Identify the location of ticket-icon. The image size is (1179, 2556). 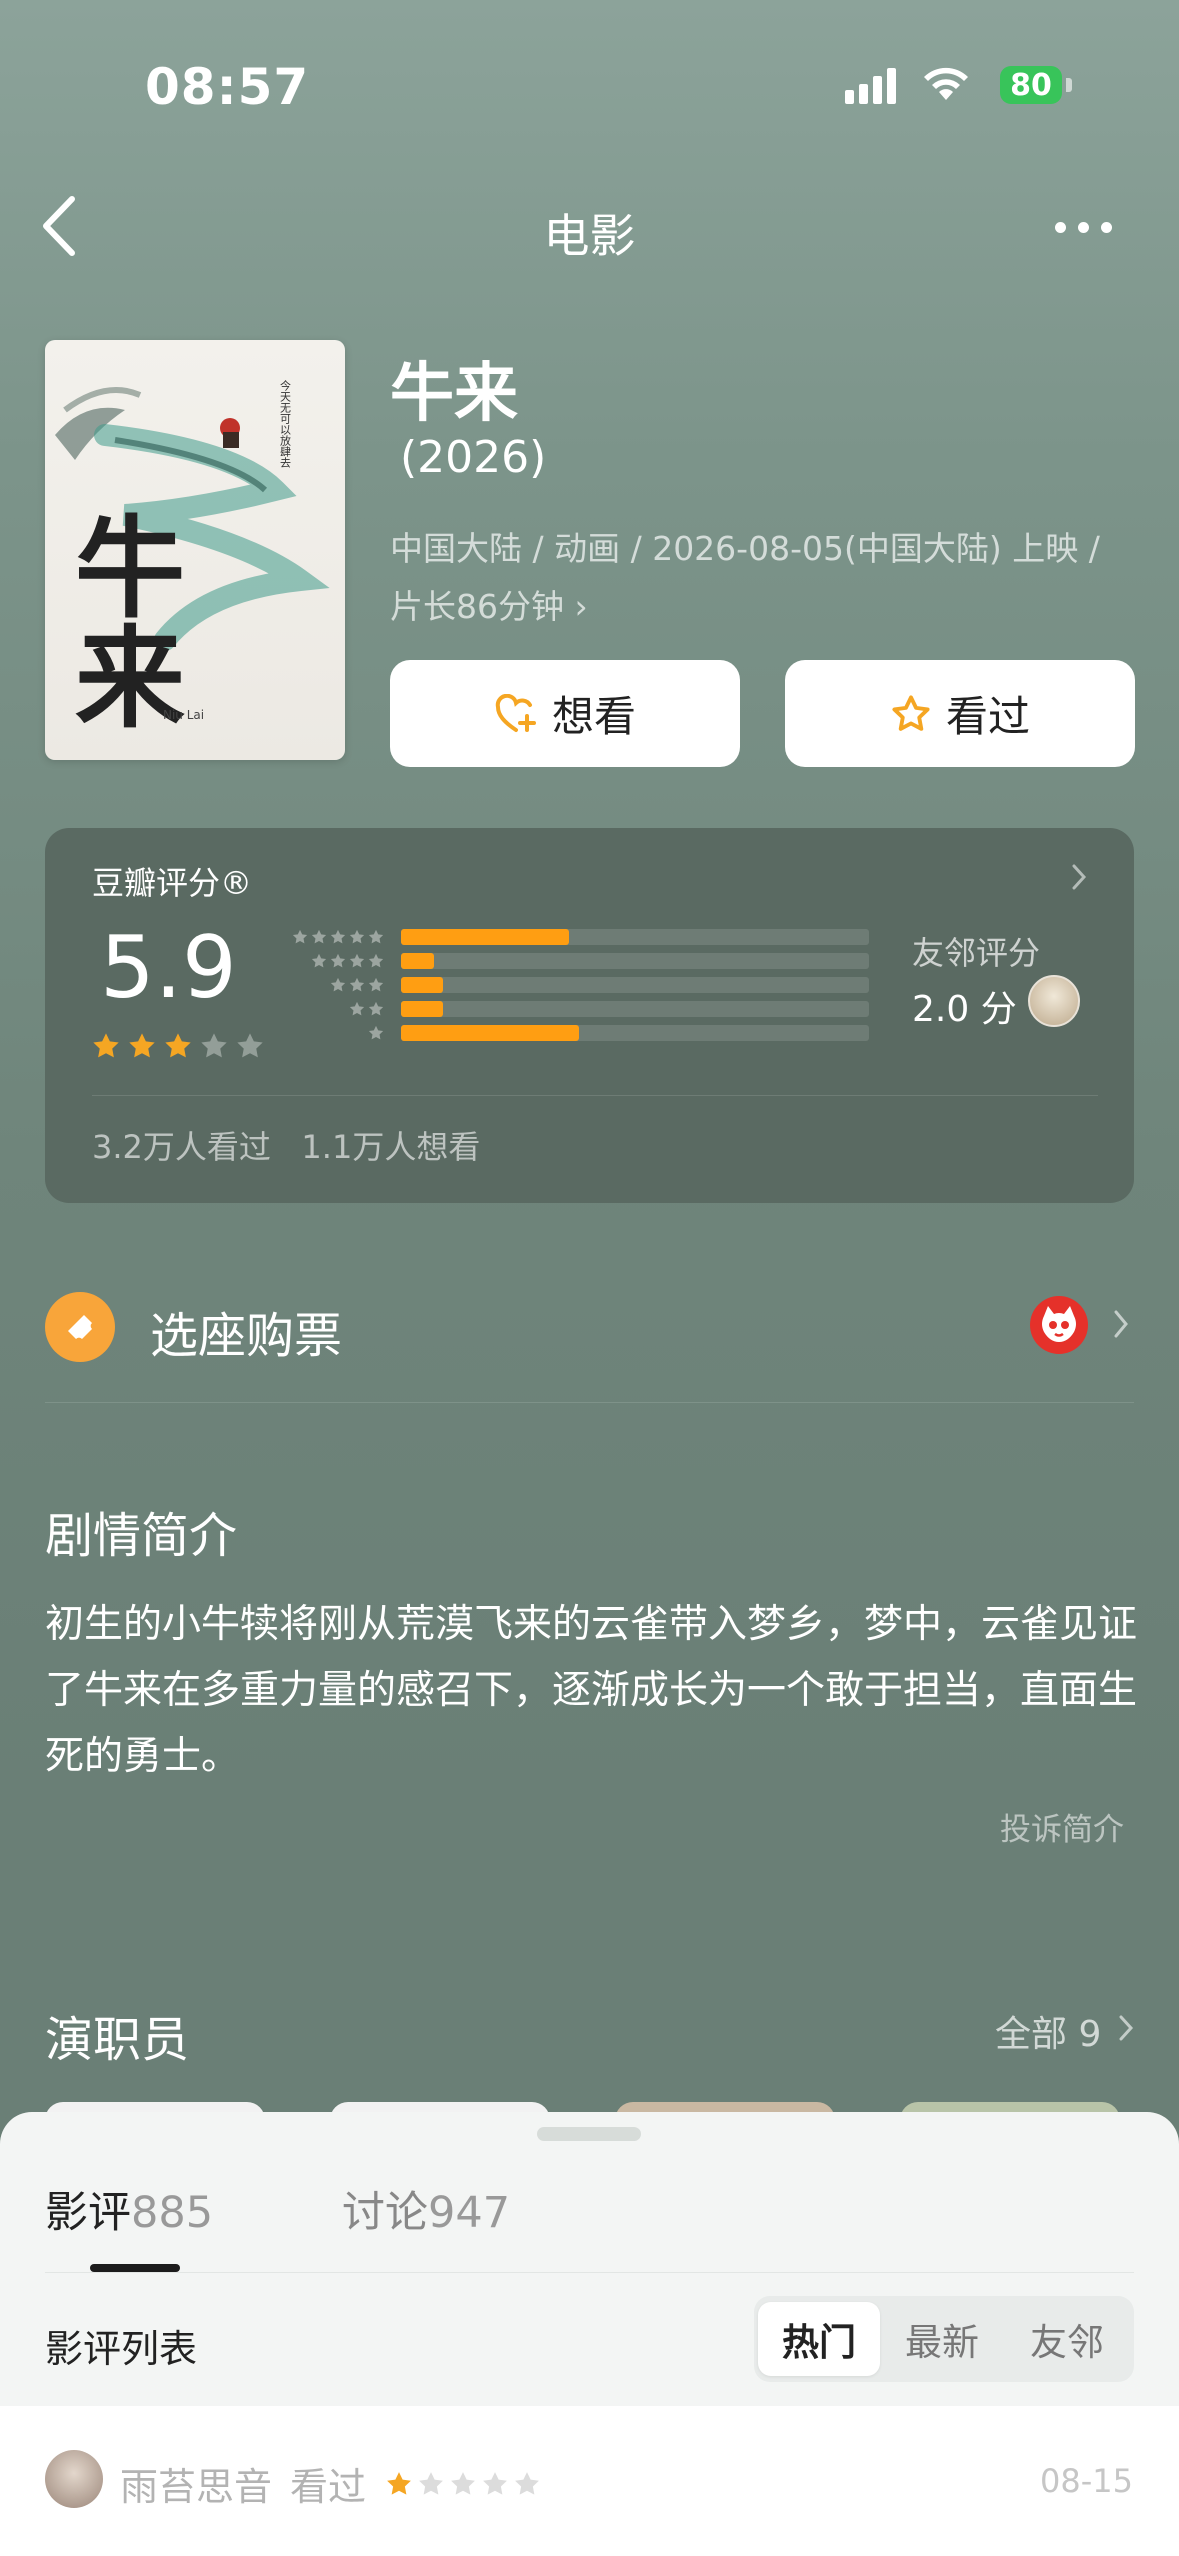
(80, 1327).